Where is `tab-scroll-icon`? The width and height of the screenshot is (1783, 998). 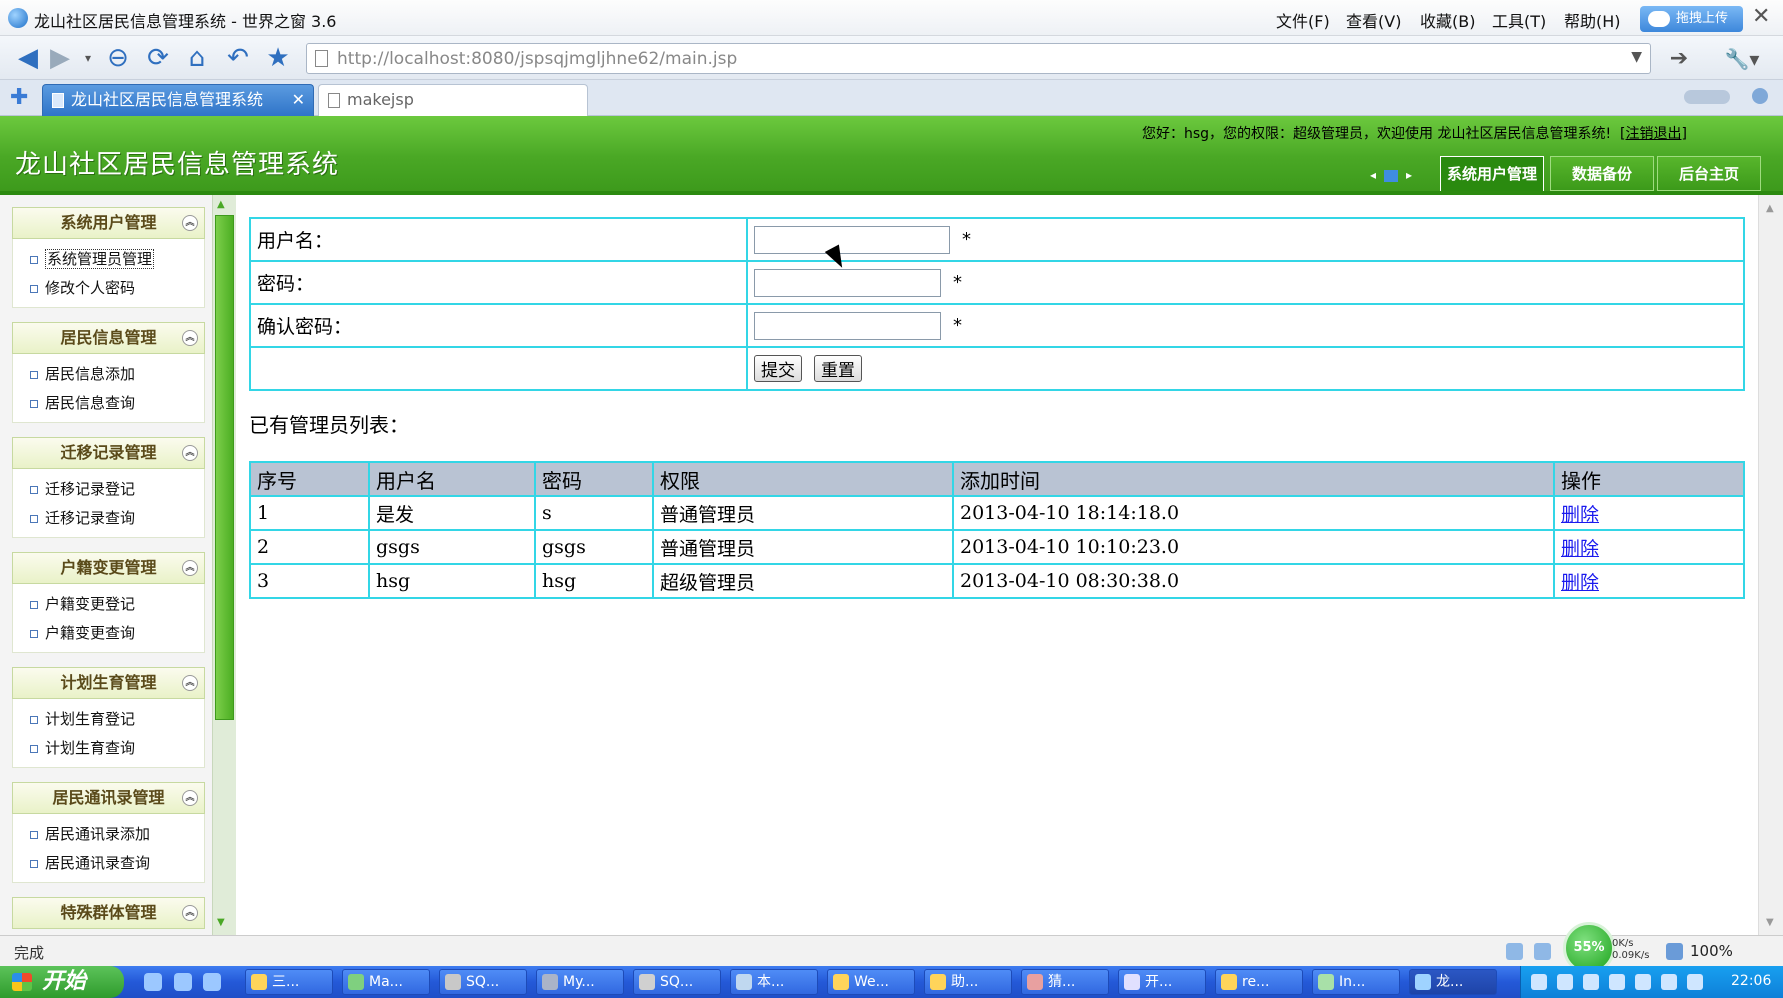 tab-scroll-icon is located at coordinates (1707, 97).